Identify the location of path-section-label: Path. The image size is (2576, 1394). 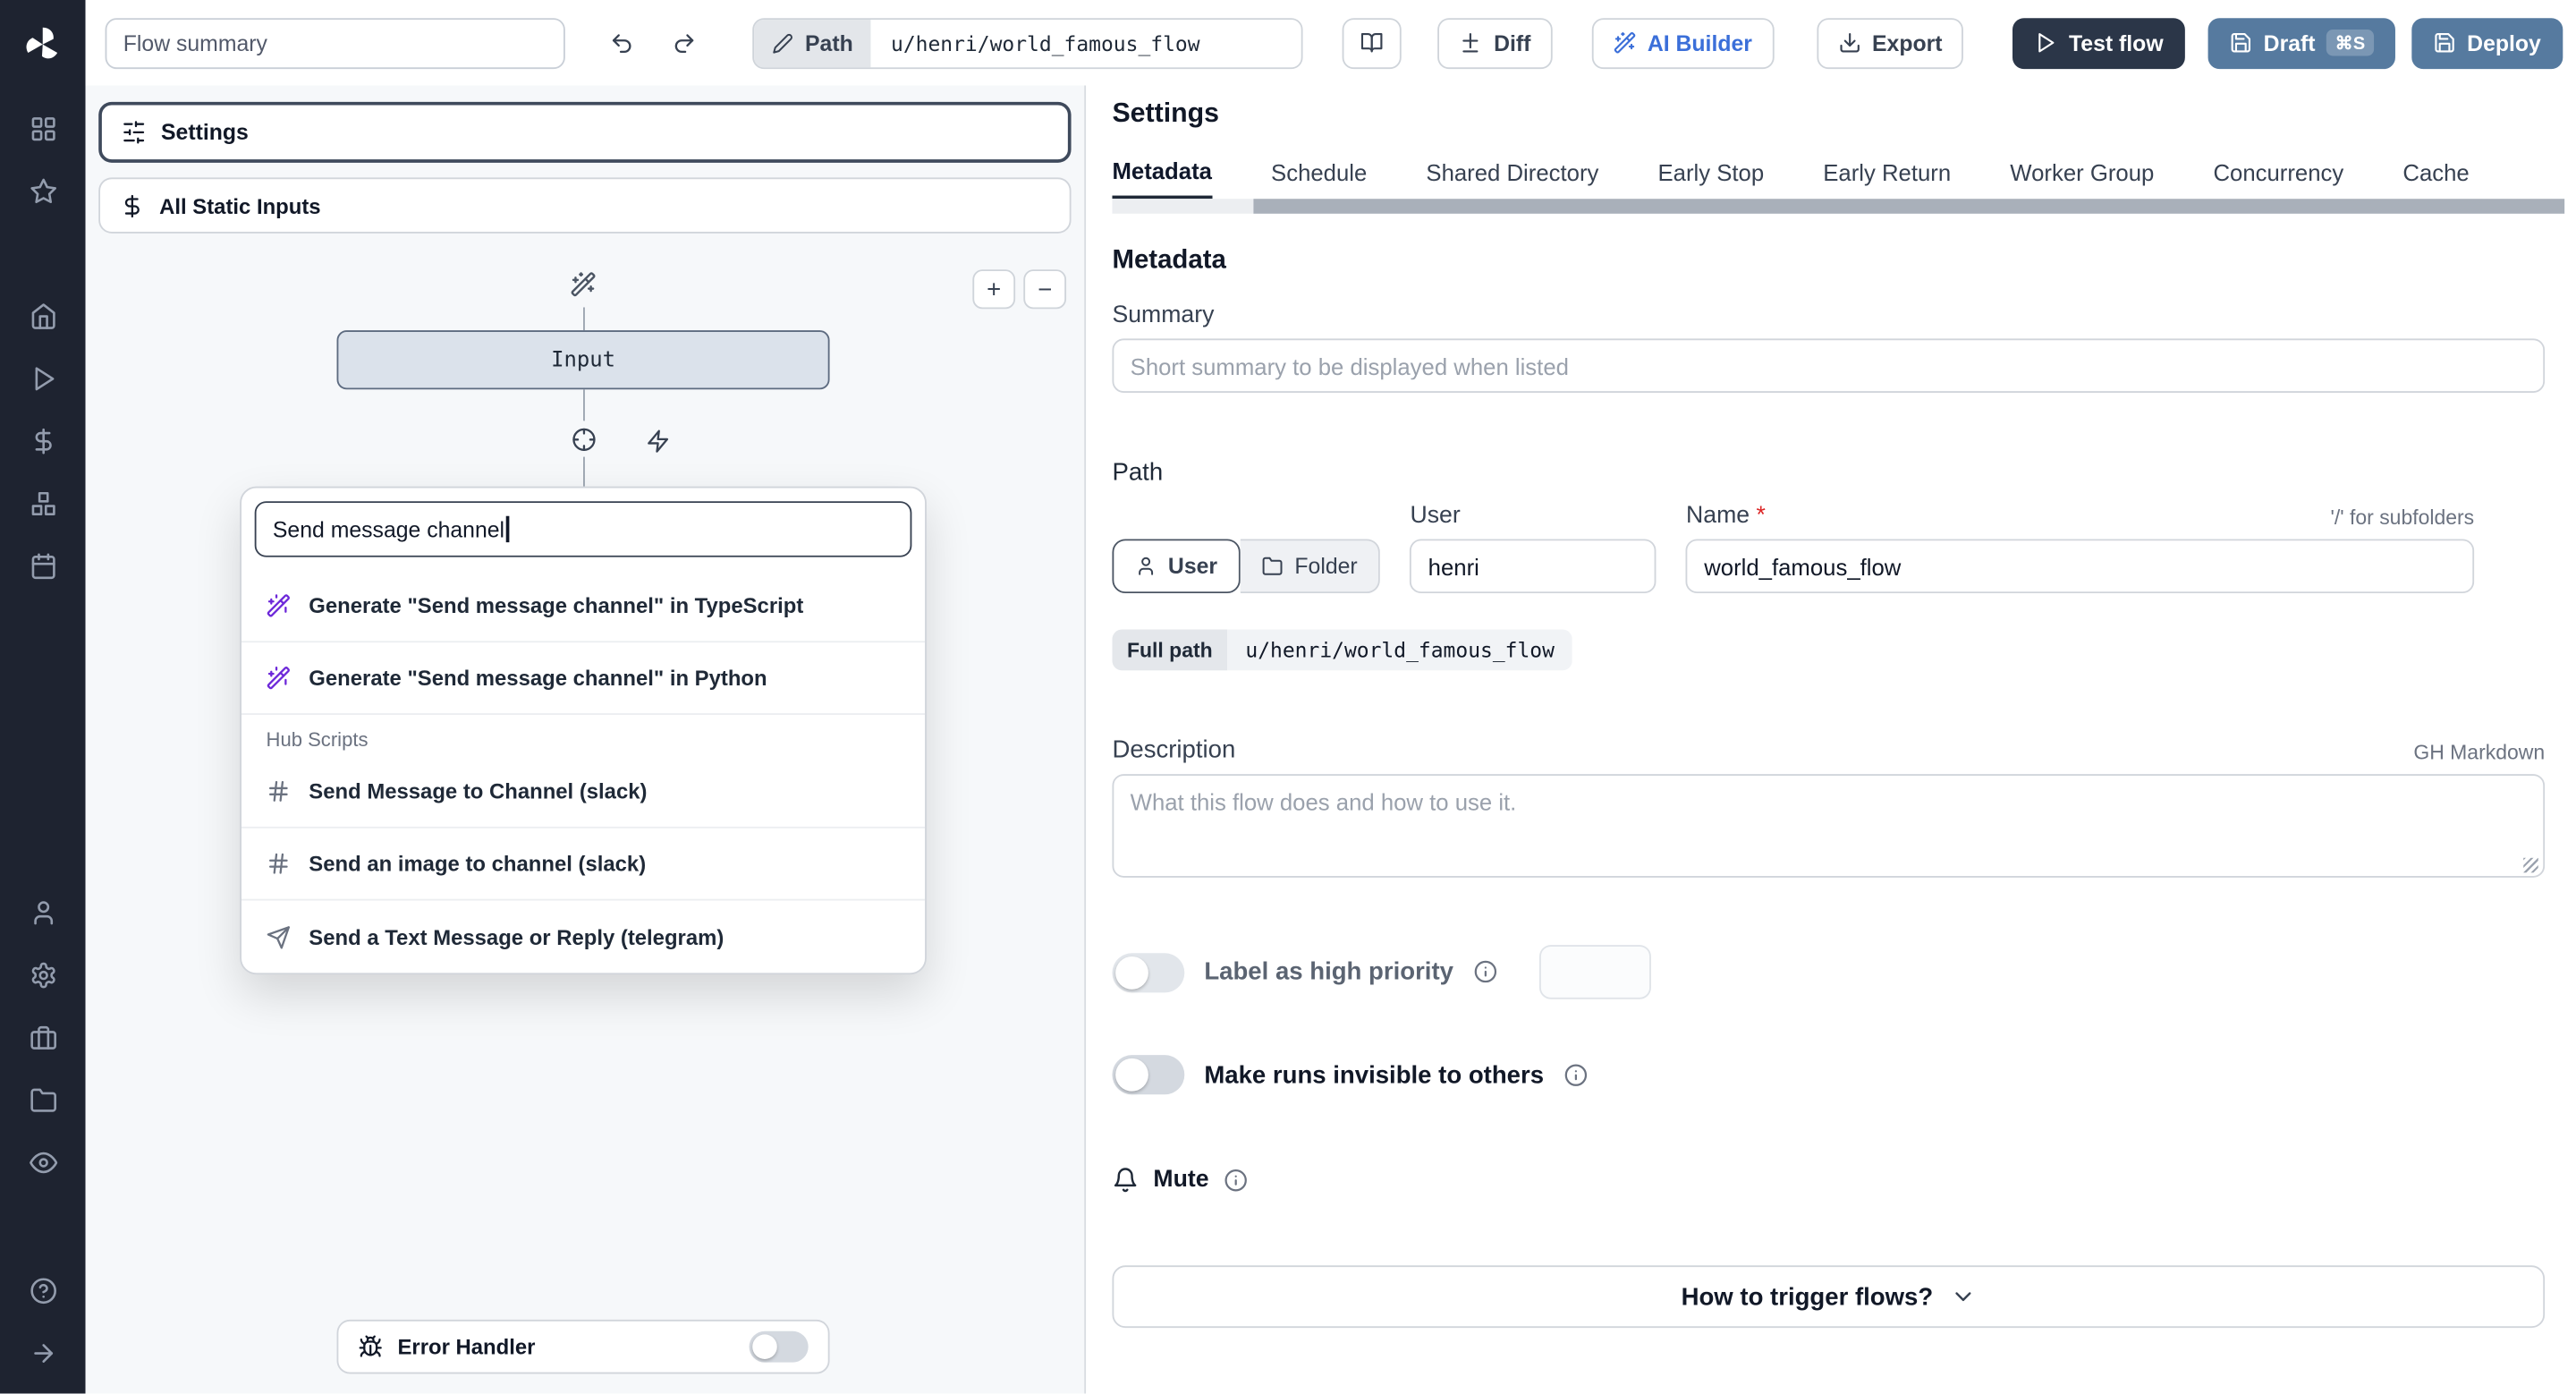
(1138, 473).